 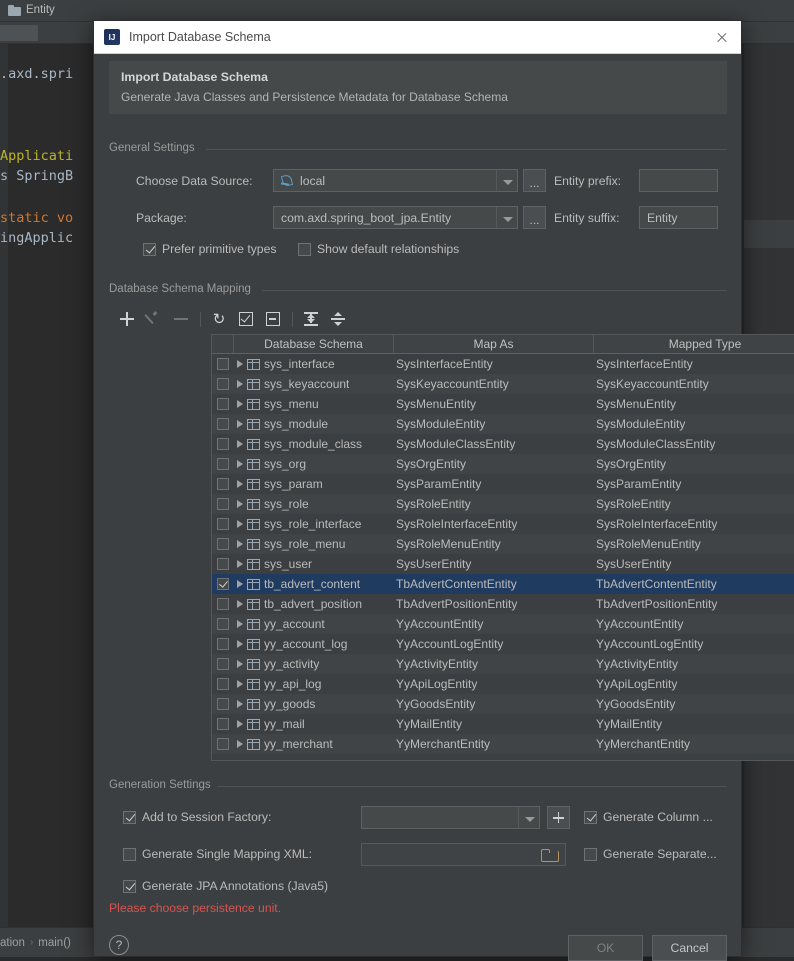 I want to click on cell-map-as: SysModuleEntity, so click(x=494, y=424).